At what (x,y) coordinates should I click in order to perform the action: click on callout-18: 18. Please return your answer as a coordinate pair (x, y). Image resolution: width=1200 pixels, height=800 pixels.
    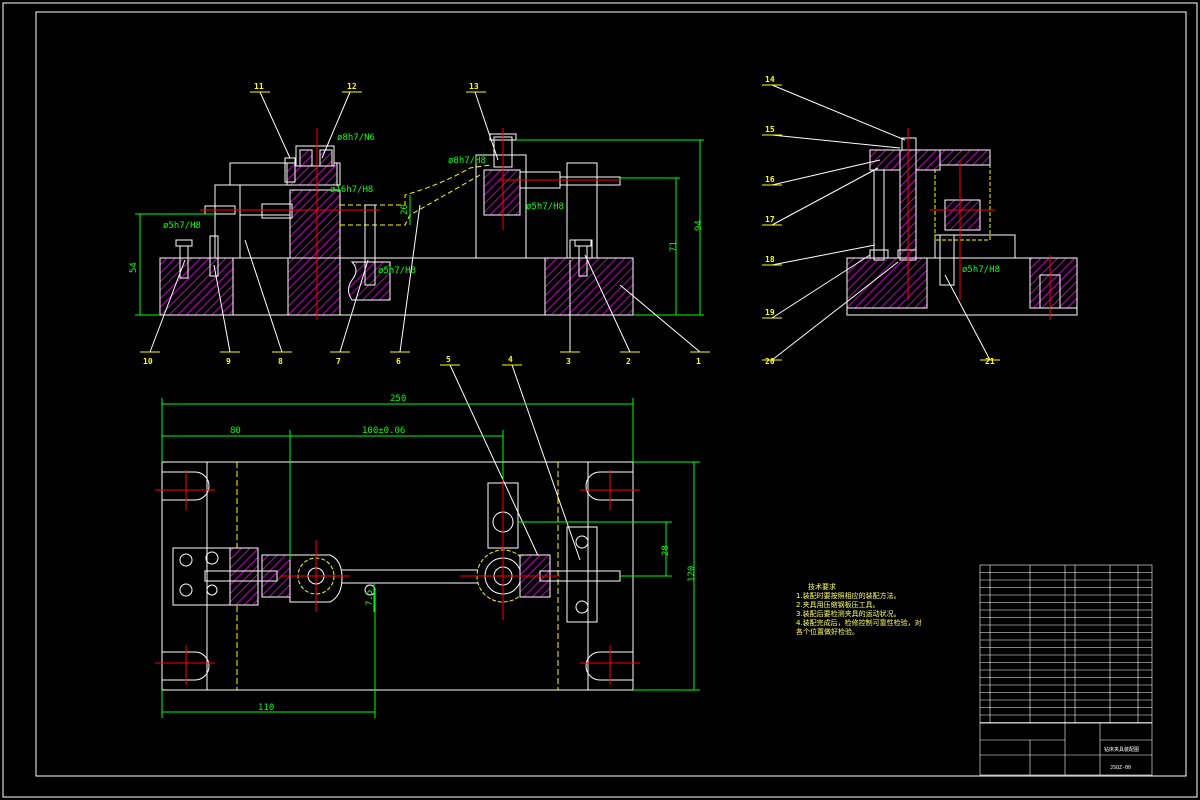
    Looking at the image, I should click on (770, 259).